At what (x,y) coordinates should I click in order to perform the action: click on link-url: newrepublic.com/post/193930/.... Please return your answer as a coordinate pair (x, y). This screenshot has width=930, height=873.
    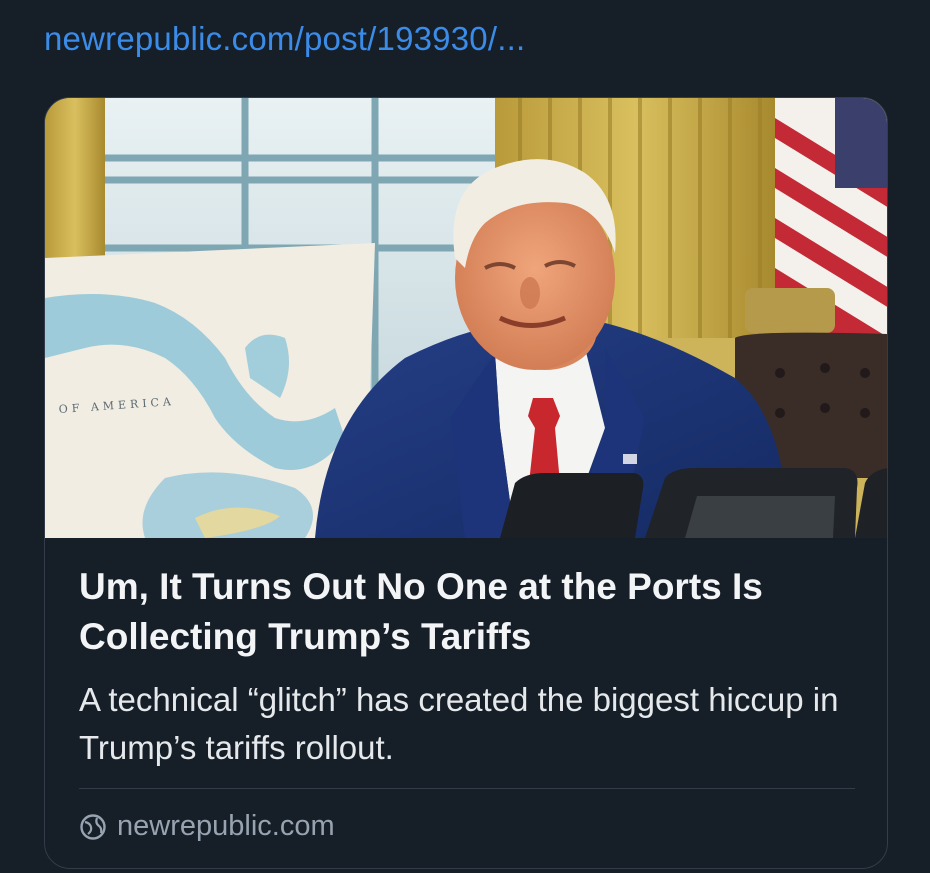
    Looking at the image, I should click on (284, 39).